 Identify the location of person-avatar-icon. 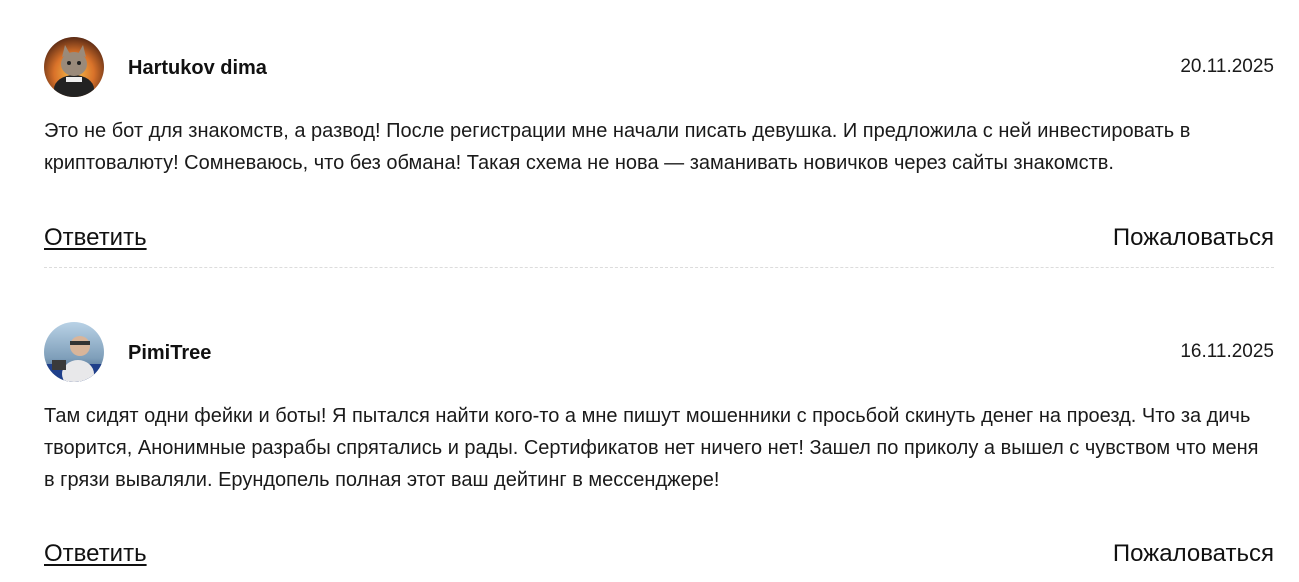
(74, 352).